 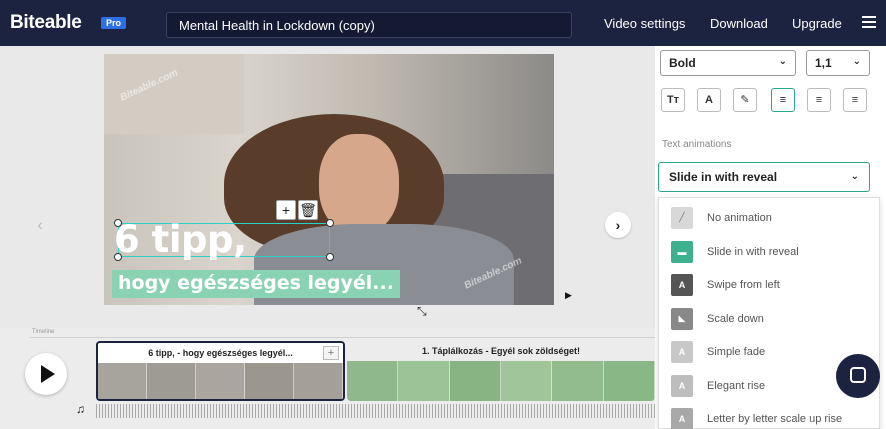 I want to click on text-color-button: A, so click(x=709, y=100).